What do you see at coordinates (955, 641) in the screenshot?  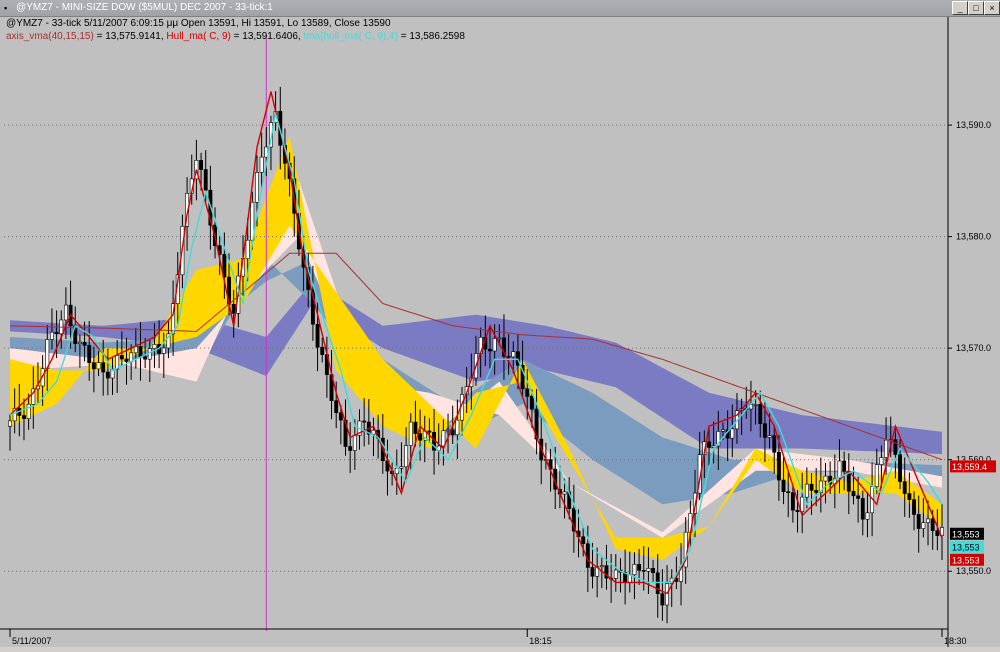 I see `x-tick-label: 18:30` at bounding box center [955, 641].